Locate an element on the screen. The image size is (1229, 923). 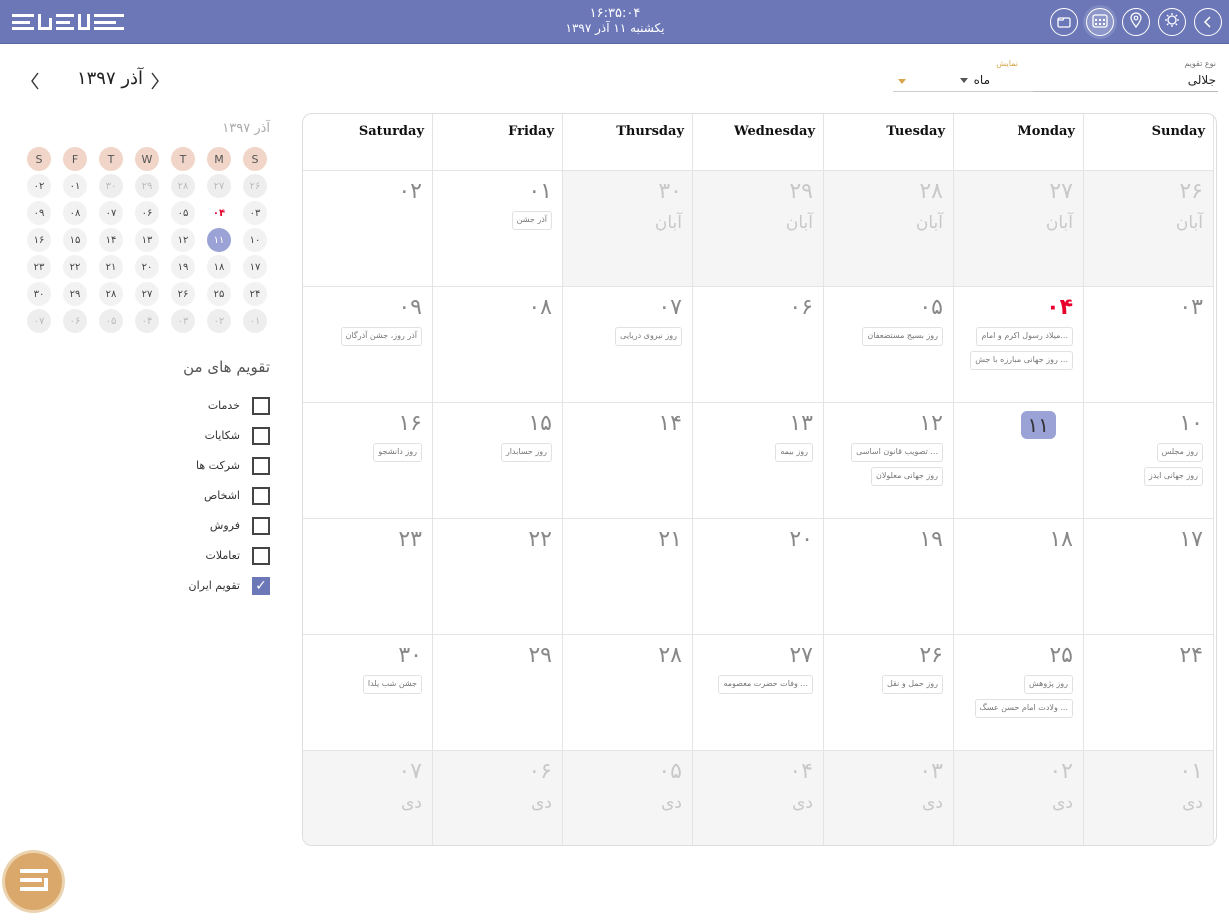
day-cell: ۰۳ is located at coordinates (1149, 345).